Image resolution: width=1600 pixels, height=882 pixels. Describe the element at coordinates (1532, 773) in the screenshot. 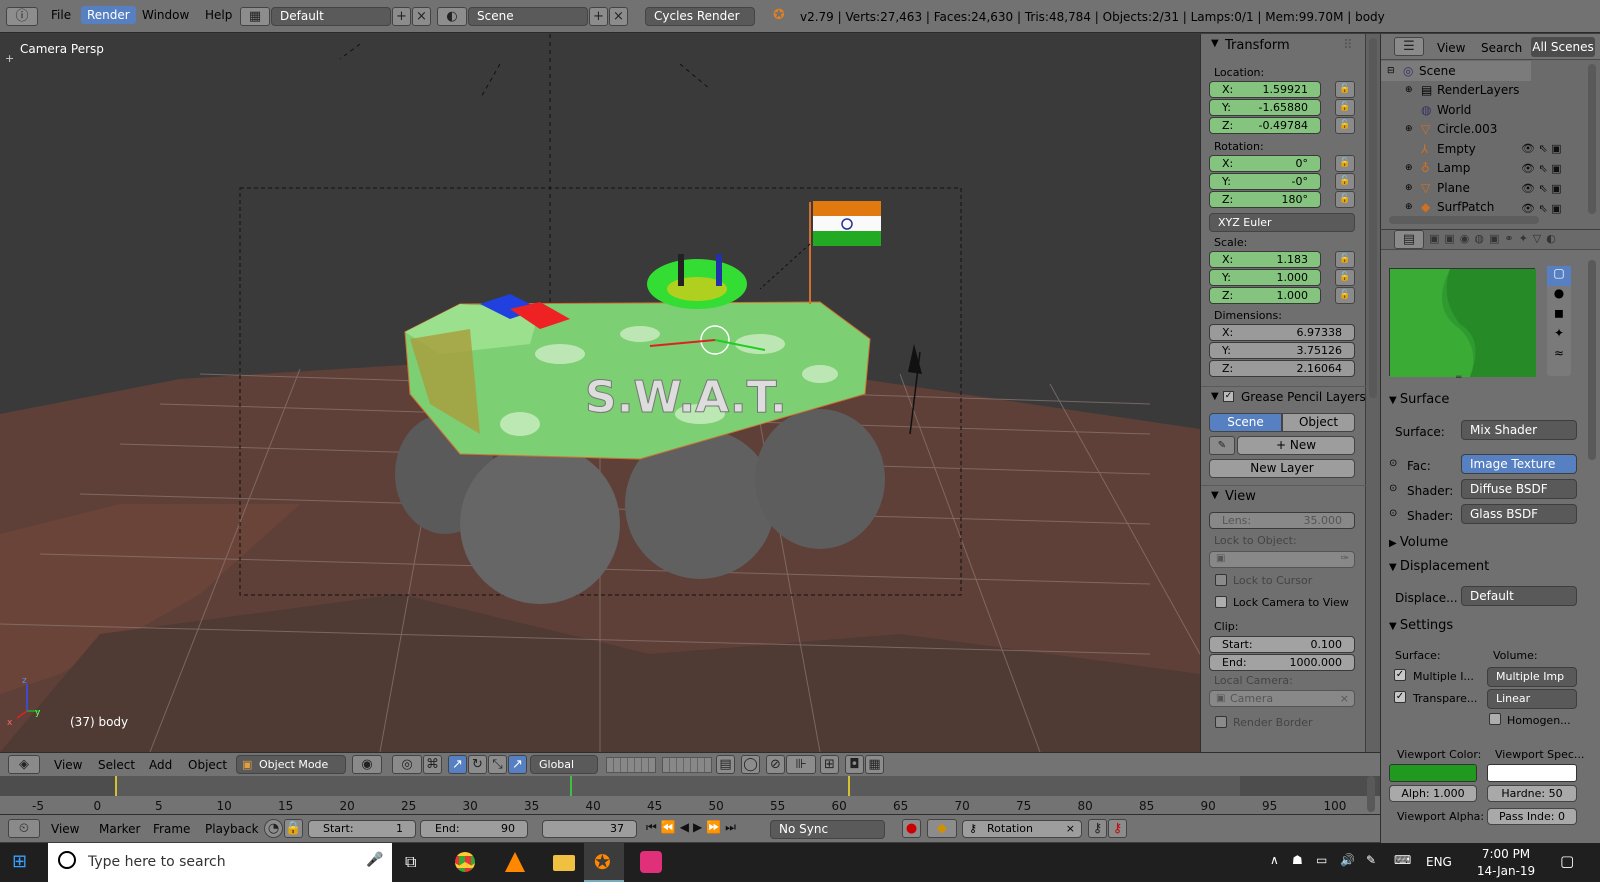

I see `viewport-specular-swatch` at that location.